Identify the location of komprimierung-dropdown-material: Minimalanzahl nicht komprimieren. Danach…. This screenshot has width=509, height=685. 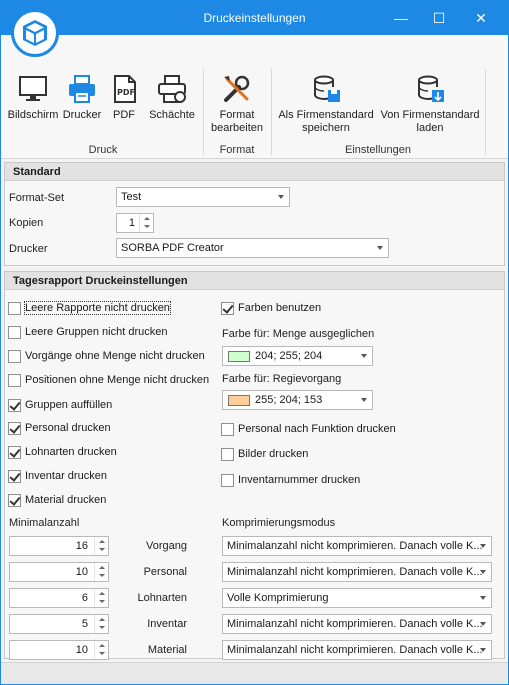
(357, 650).